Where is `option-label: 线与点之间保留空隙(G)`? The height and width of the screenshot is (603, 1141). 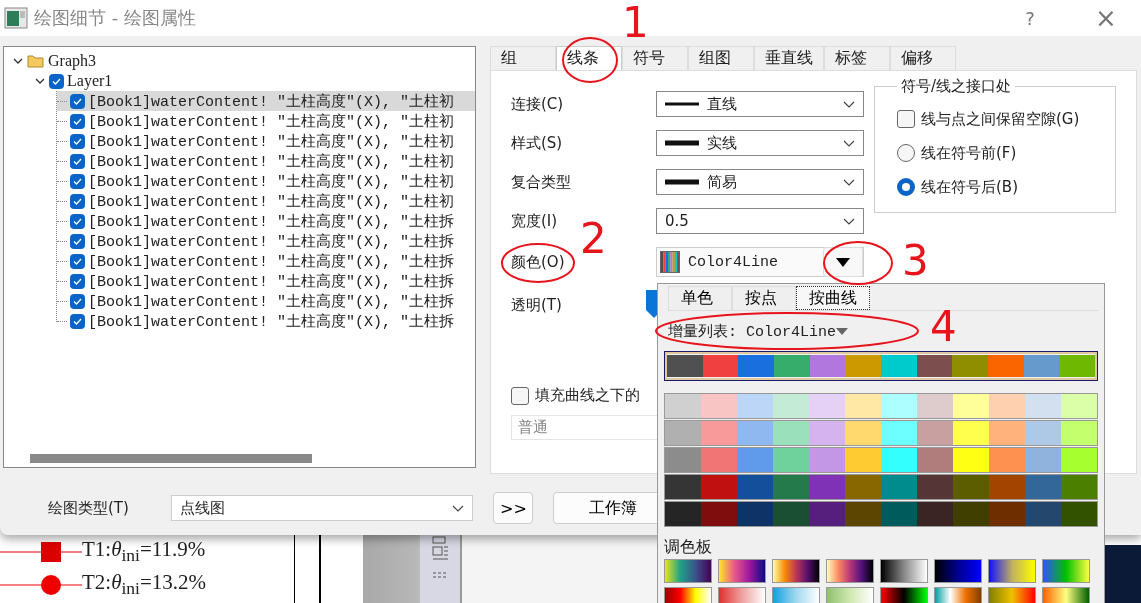 option-label: 线与点之间保留空隙(G) is located at coordinates (1000, 119).